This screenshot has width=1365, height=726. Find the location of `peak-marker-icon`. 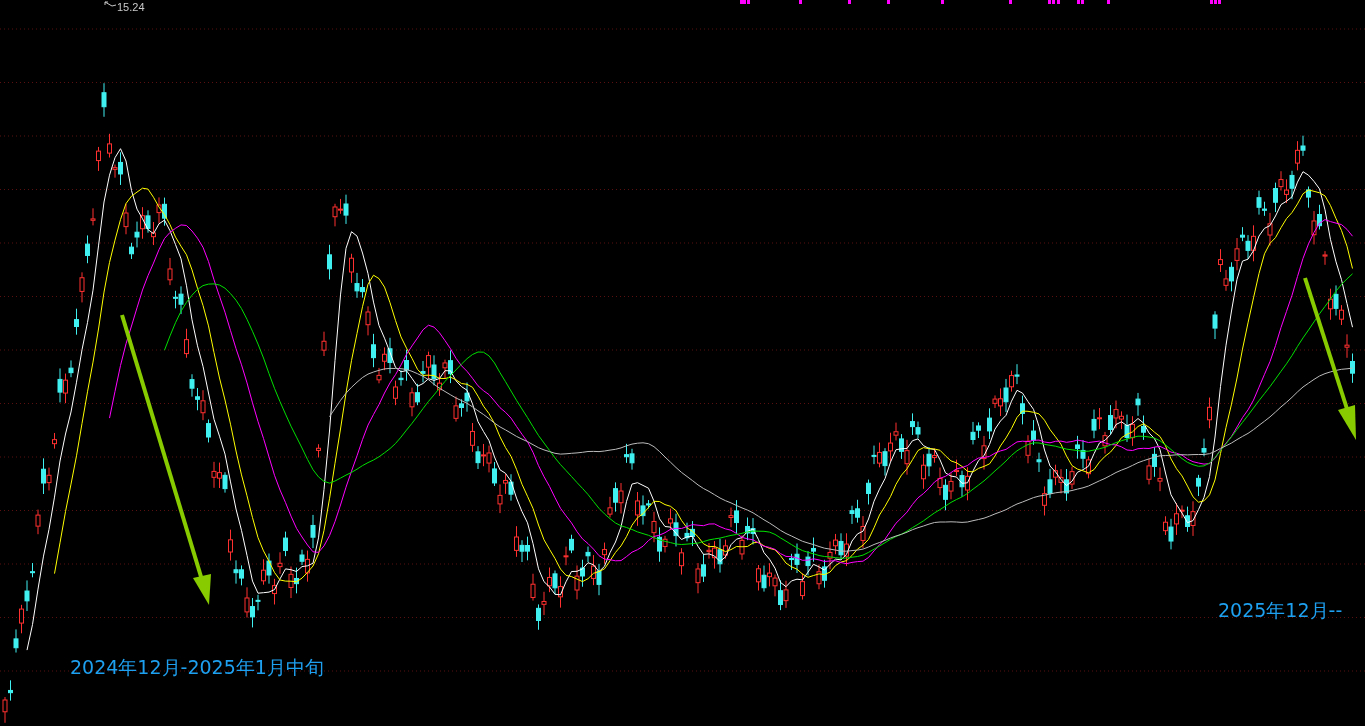

peak-marker-icon is located at coordinates (110, 4).